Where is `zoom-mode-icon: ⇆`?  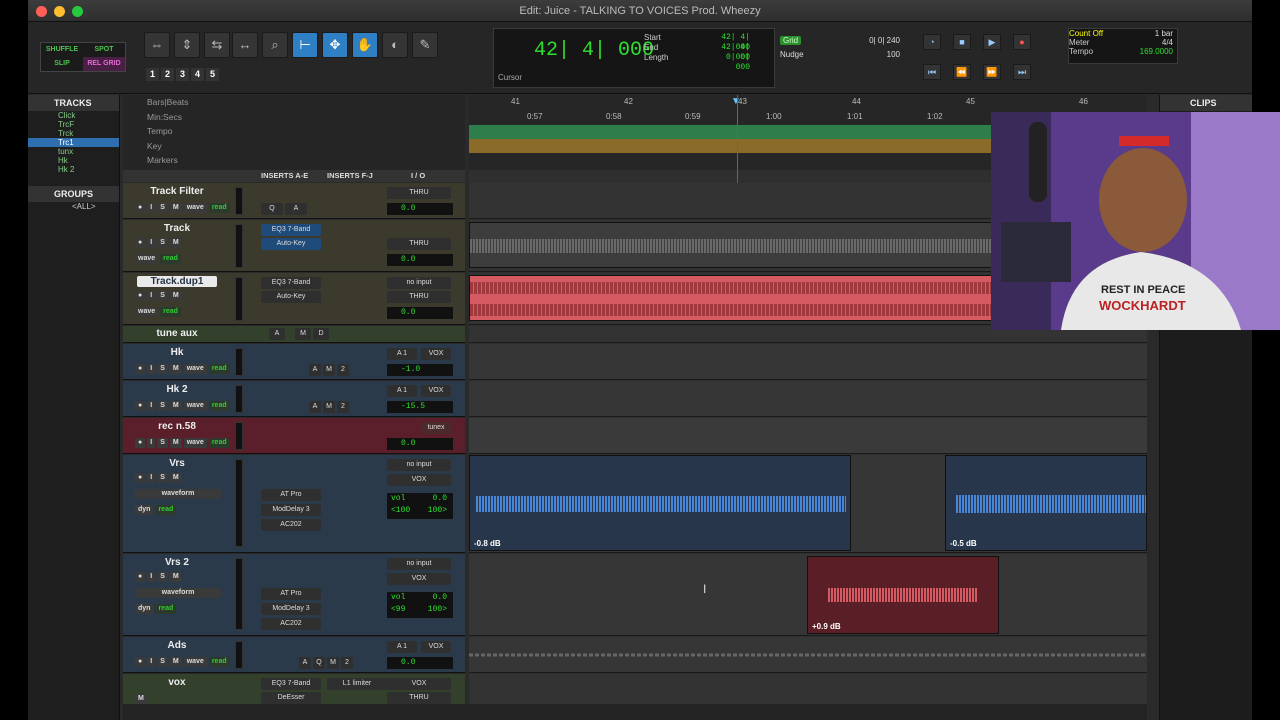 zoom-mode-icon: ⇆ is located at coordinates (217, 45).